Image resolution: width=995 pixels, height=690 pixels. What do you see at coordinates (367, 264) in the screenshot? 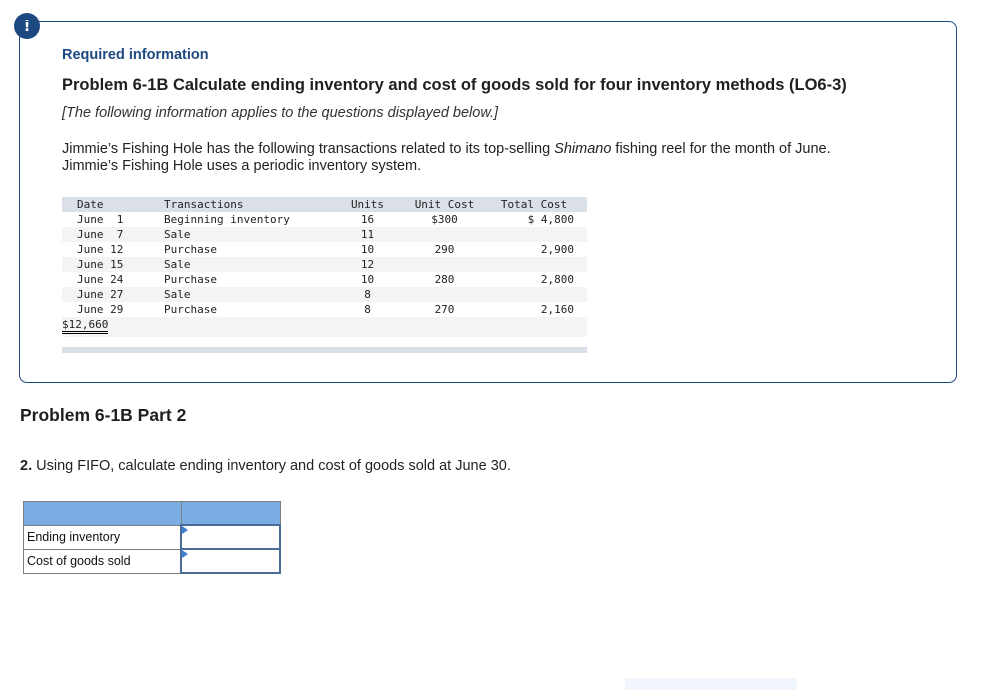
I see `cell-units: 12` at bounding box center [367, 264].